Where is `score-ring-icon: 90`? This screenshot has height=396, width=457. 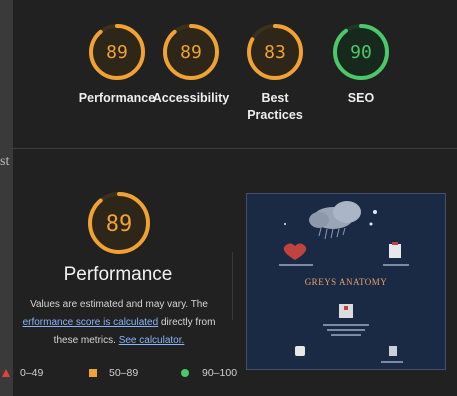 score-ring-icon: 90 is located at coordinates (361, 52).